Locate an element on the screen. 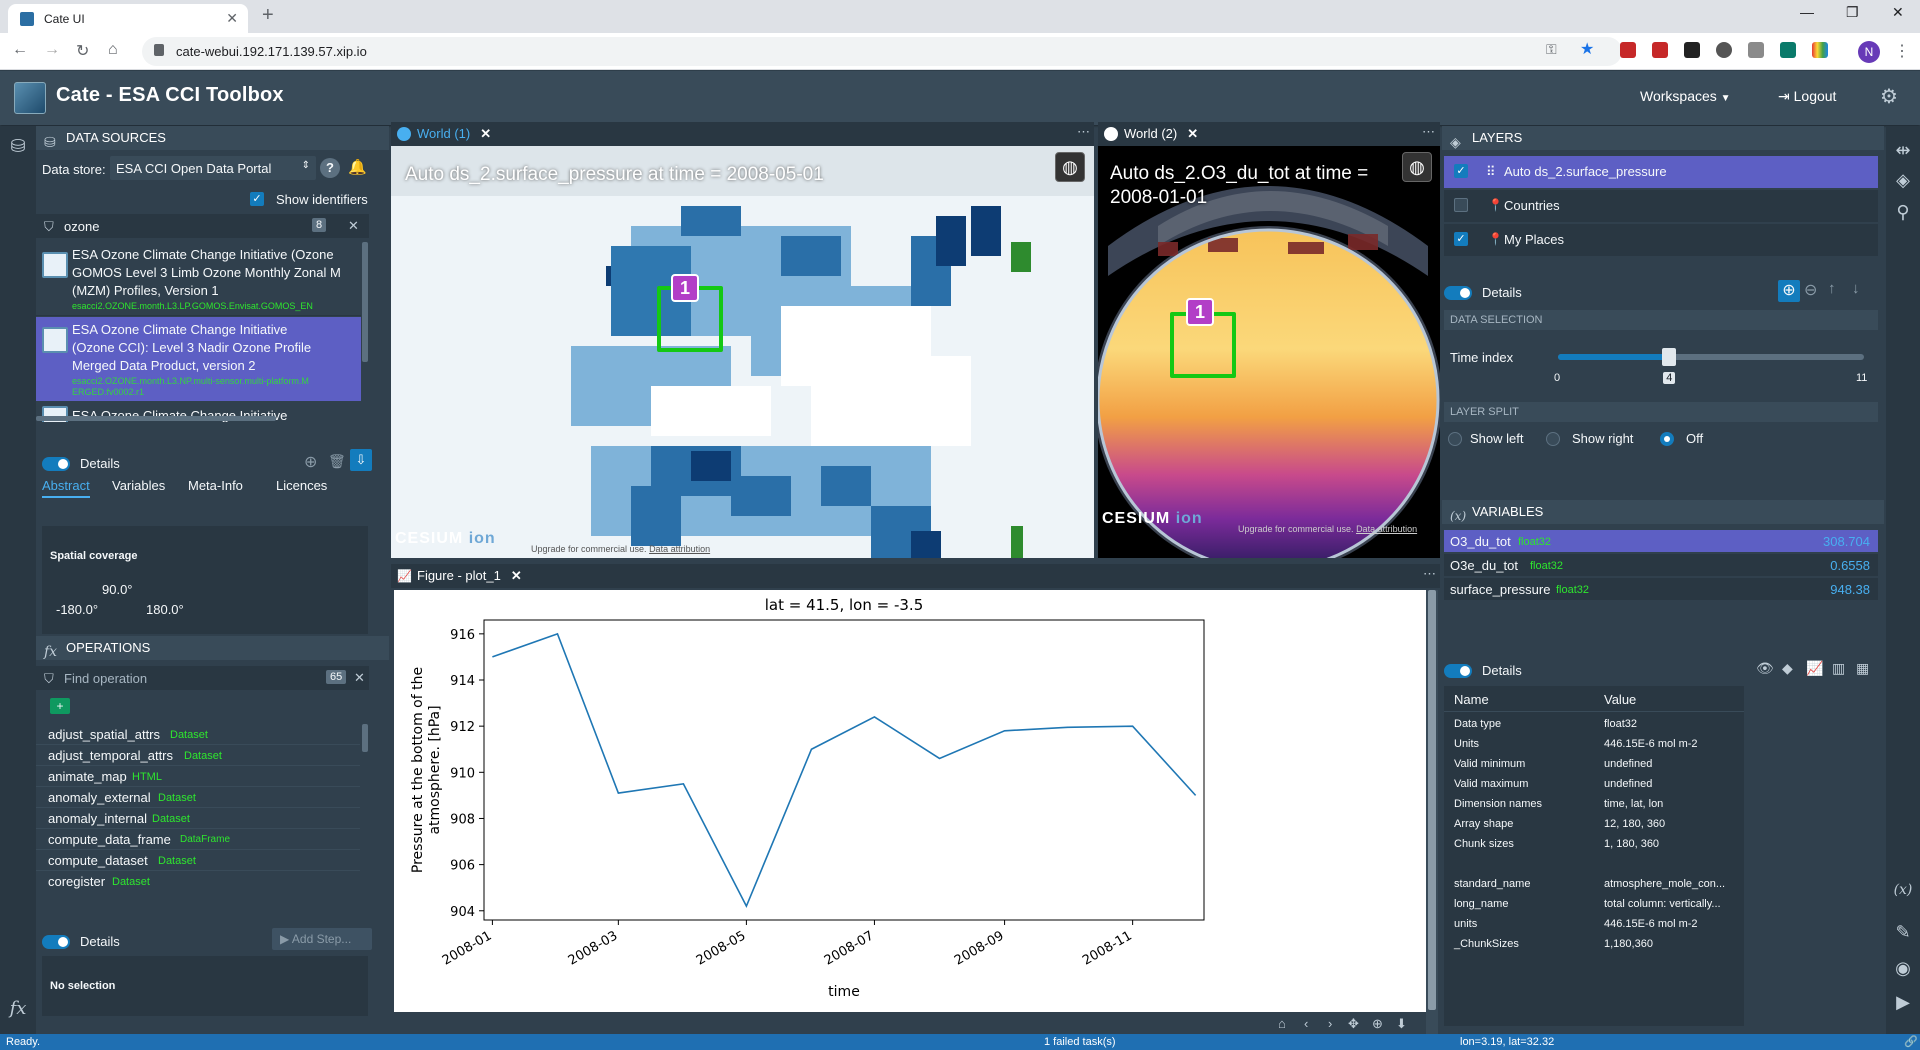 This screenshot has width=1920, height=1050. profile-avatar: N is located at coordinates (1869, 52).